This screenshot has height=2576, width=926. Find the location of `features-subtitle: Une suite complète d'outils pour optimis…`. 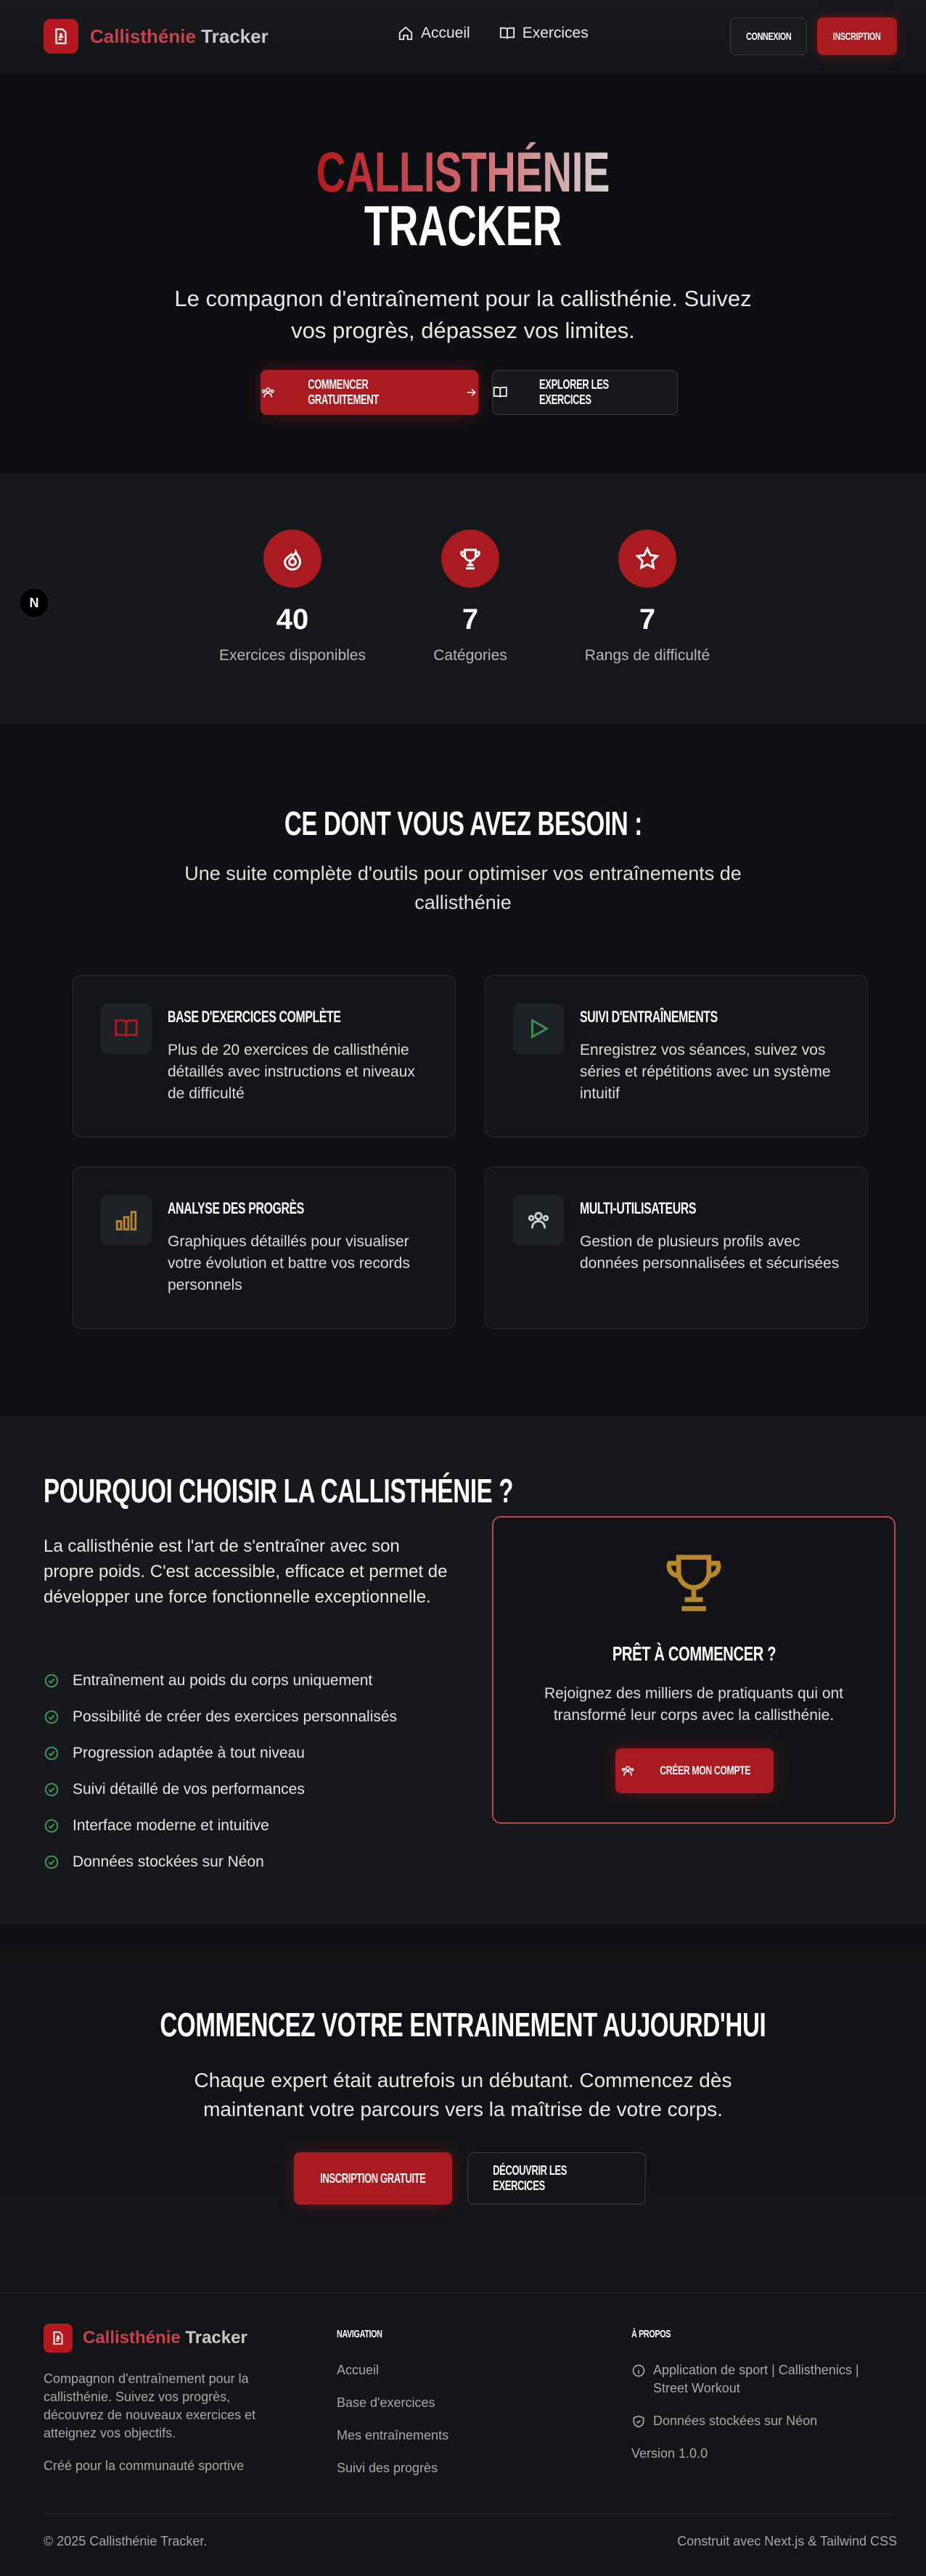

features-subtitle: Une suite complète d'outils pour optimis… is located at coordinates (463, 888).